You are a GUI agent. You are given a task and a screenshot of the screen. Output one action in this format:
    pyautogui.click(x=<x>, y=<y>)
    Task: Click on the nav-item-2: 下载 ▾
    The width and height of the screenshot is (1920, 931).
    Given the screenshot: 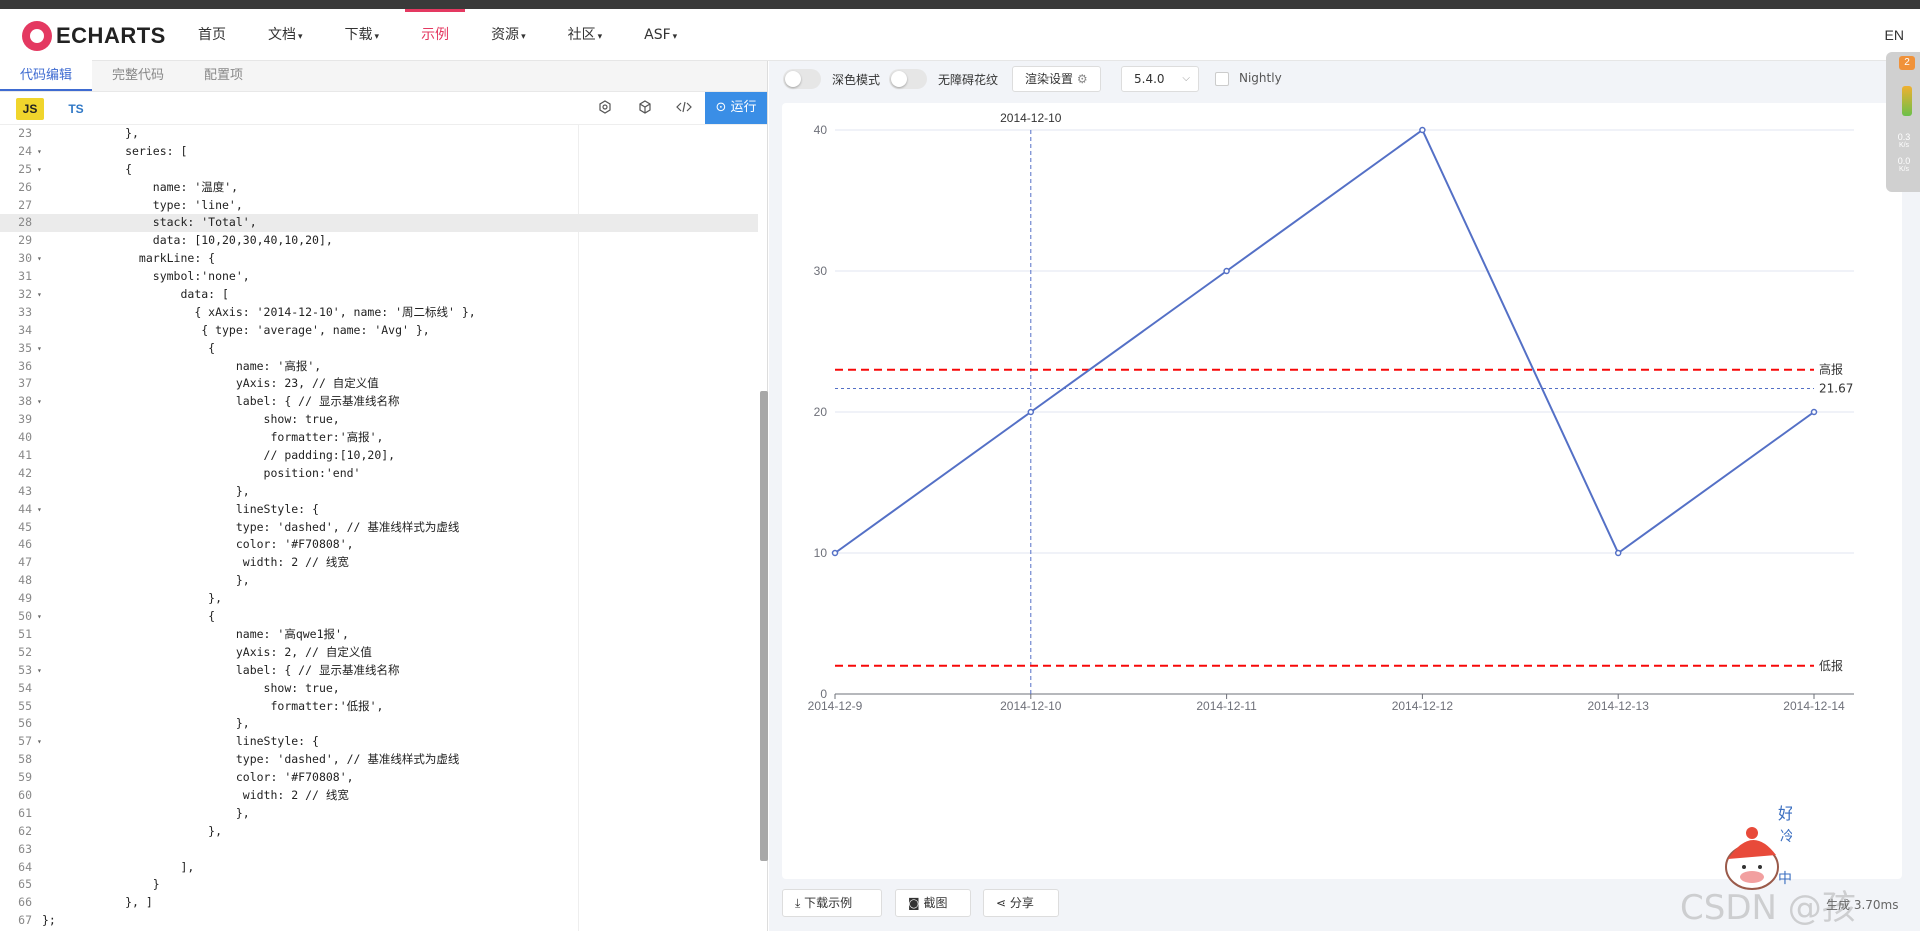 What is the action you would take?
    pyautogui.click(x=362, y=35)
    